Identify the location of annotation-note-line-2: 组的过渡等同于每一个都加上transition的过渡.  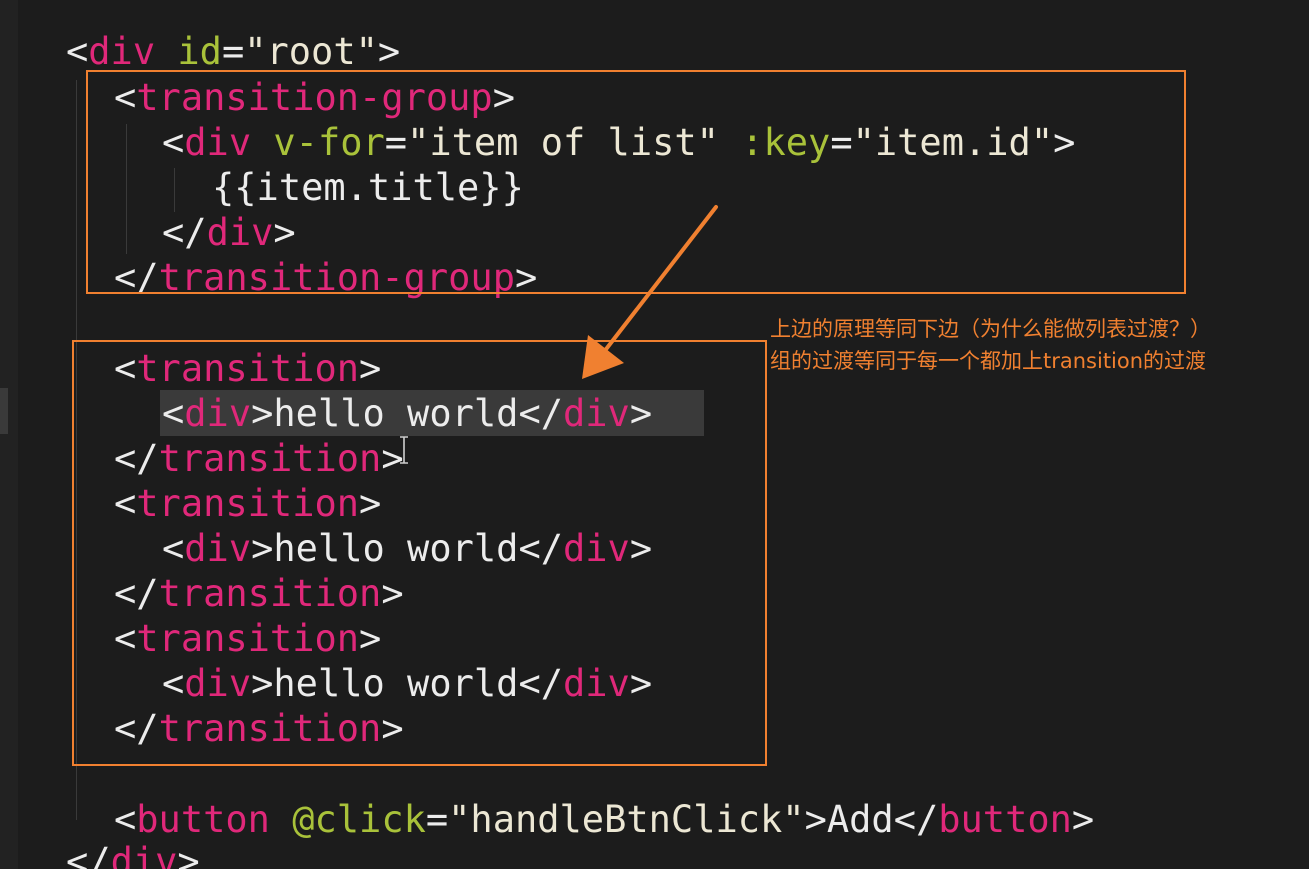
(988, 361).